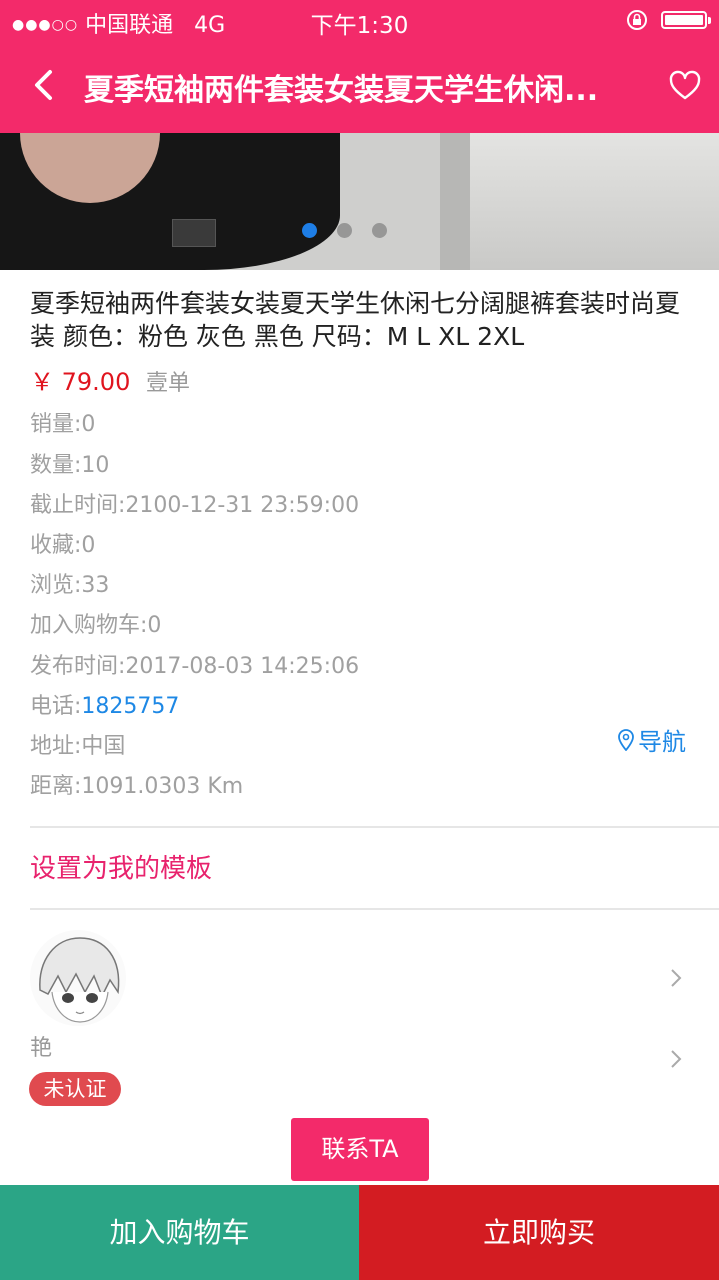 The image size is (719, 1280). Describe the element at coordinates (78, 746) in the screenshot. I see `address: 地址:中国` at that location.